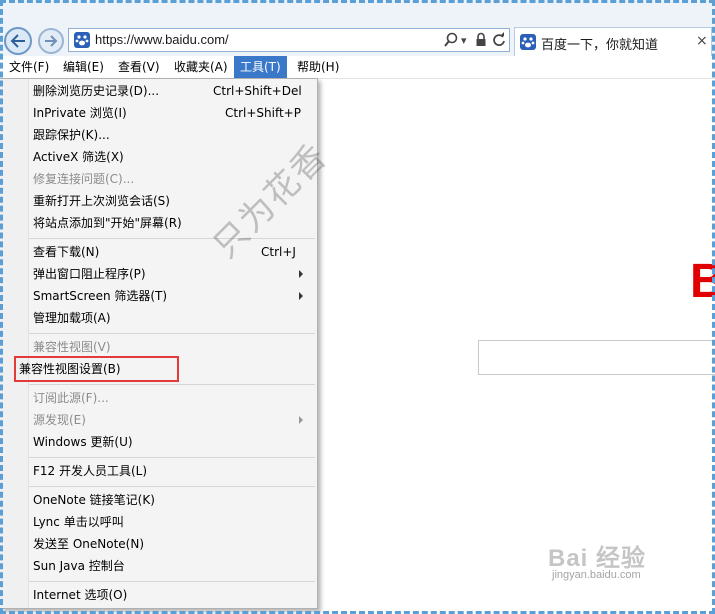 The height and width of the screenshot is (614, 715). Describe the element at coordinates (278, 252) in the screenshot. I see `shortcut-view-downloads: Ctrl+J` at that location.